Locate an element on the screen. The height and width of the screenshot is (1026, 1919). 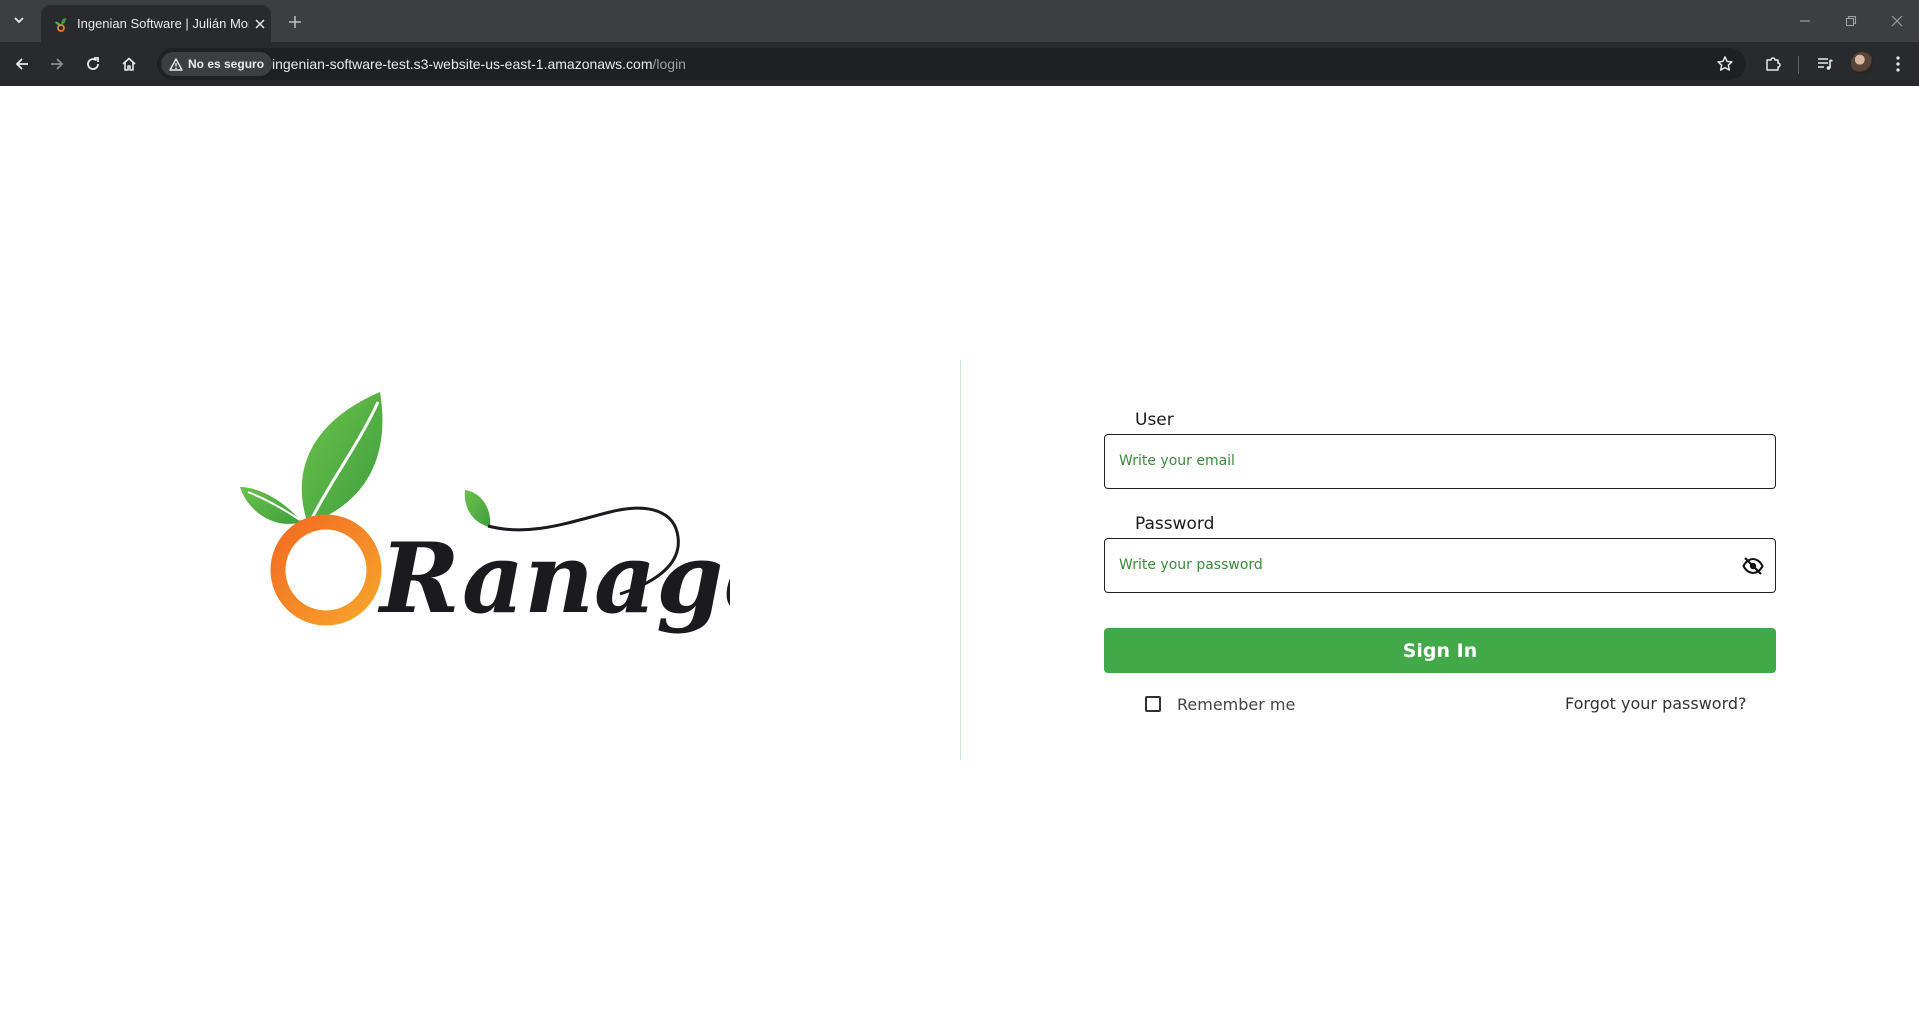
large-leaf-icon is located at coordinates (342, 458).